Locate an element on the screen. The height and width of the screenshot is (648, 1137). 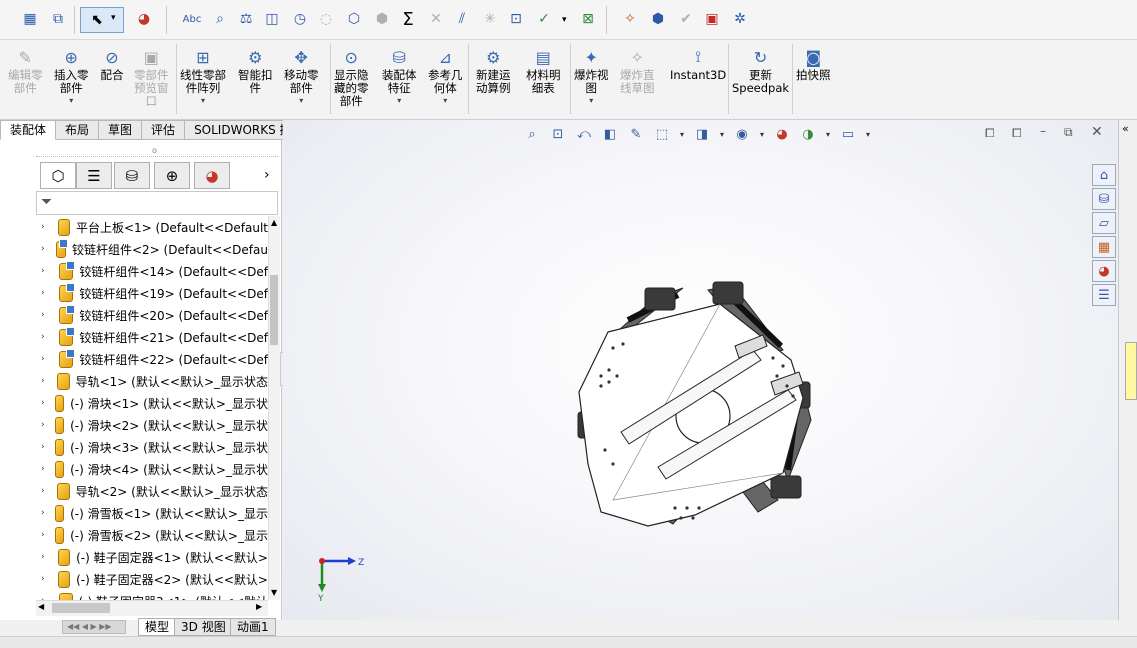
insert-part-button: ⊕ 插入零 部件 ▾ is located at coordinates (71, 74).